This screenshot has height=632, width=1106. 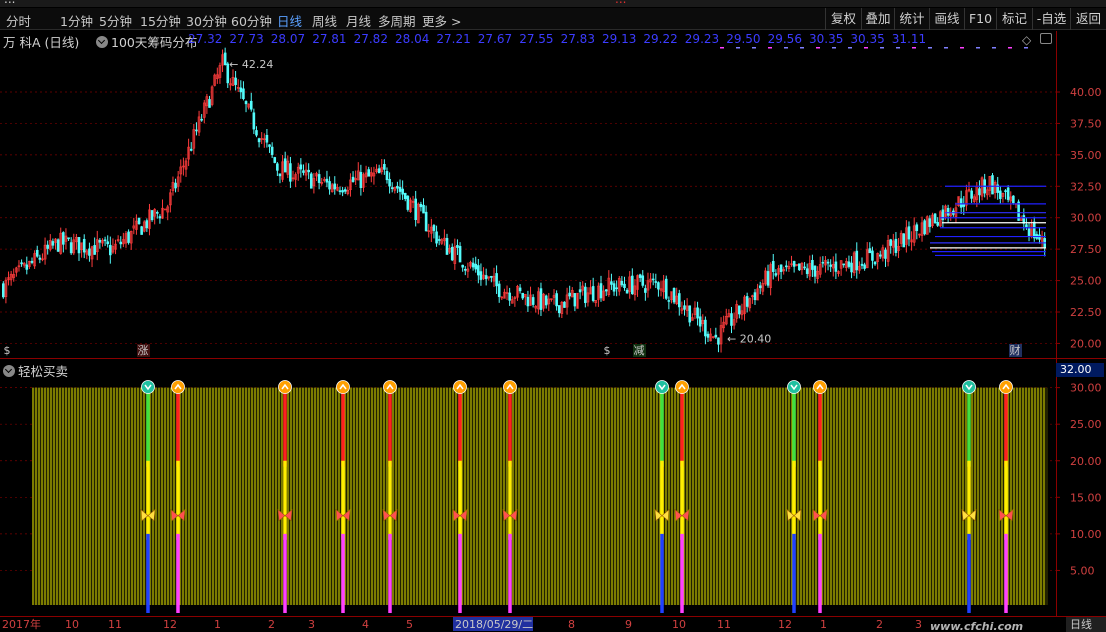 What do you see at coordinates (9, 371) in the screenshot?
I see `chevron-down-icon` at bounding box center [9, 371].